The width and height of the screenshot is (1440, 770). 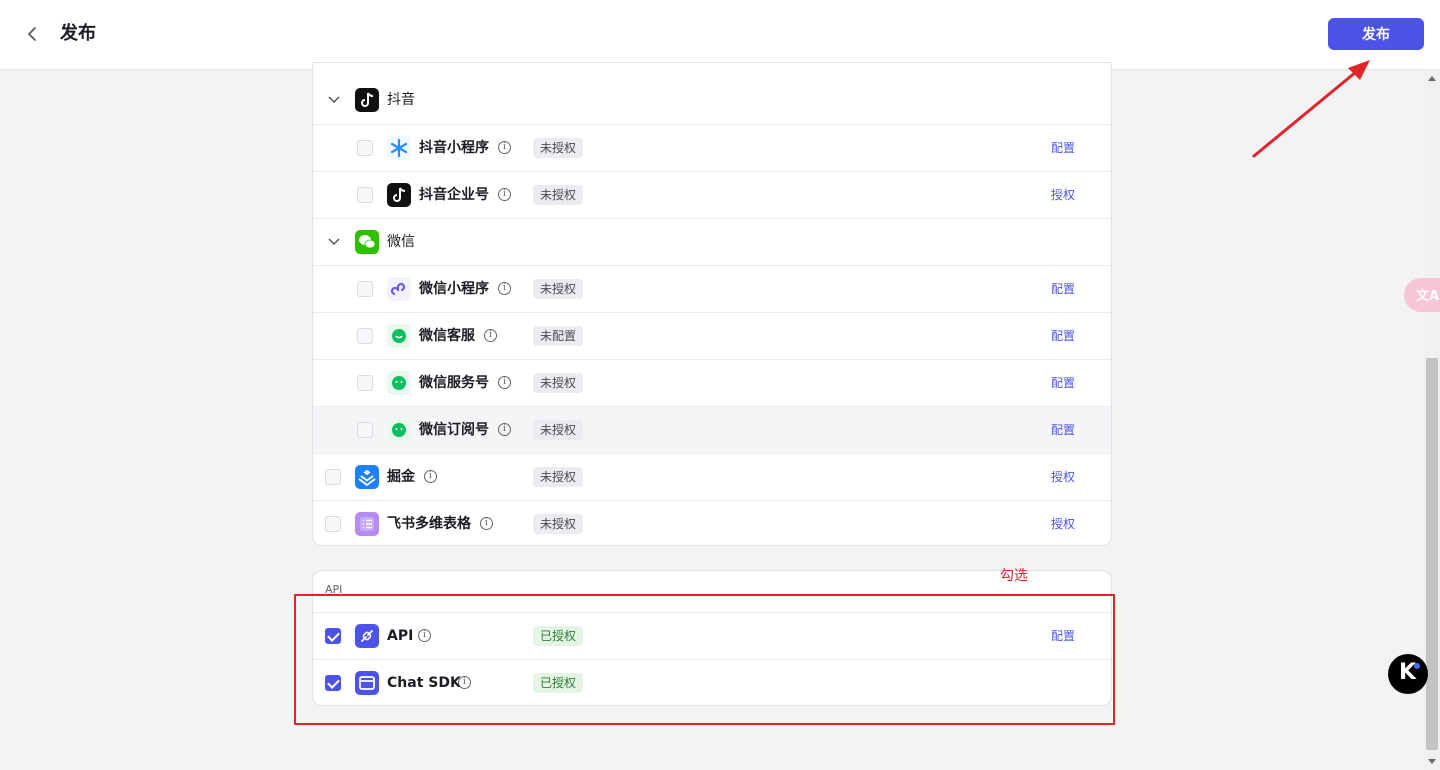 What do you see at coordinates (1432, 78) in the screenshot?
I see `scroll-up-arrow-icon` at bounding box center [1432, 78].